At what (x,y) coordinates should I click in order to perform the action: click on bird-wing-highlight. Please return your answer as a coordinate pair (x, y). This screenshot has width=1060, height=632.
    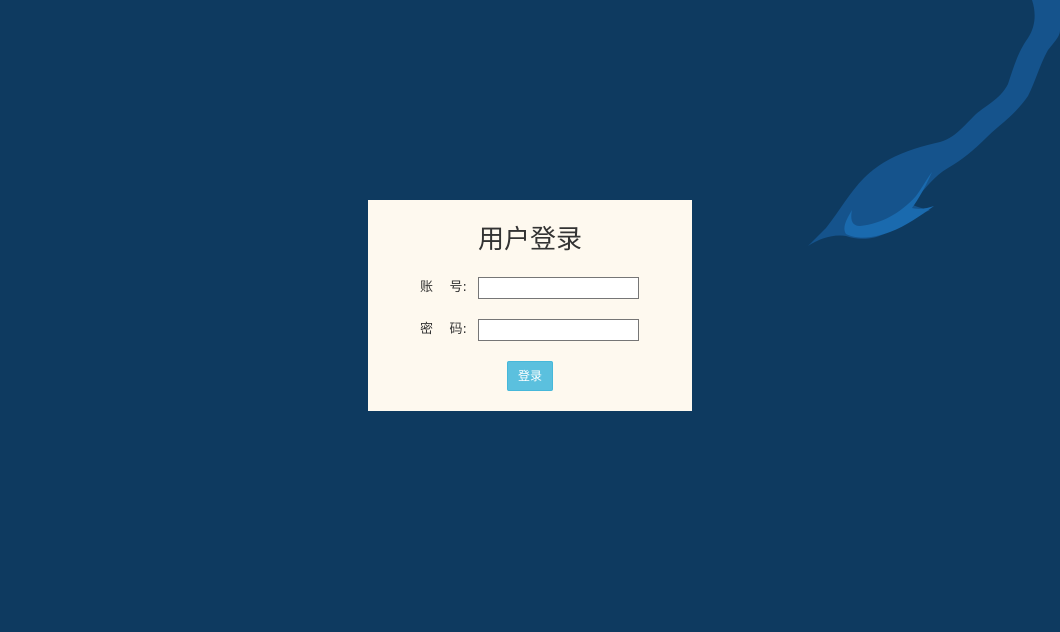
    Looking at the image, I should click on (889, 205).